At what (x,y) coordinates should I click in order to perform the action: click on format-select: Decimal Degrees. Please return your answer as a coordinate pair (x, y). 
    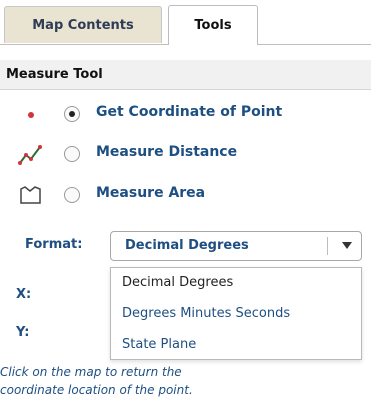
    Looking at the image, I should click on (236, 246).